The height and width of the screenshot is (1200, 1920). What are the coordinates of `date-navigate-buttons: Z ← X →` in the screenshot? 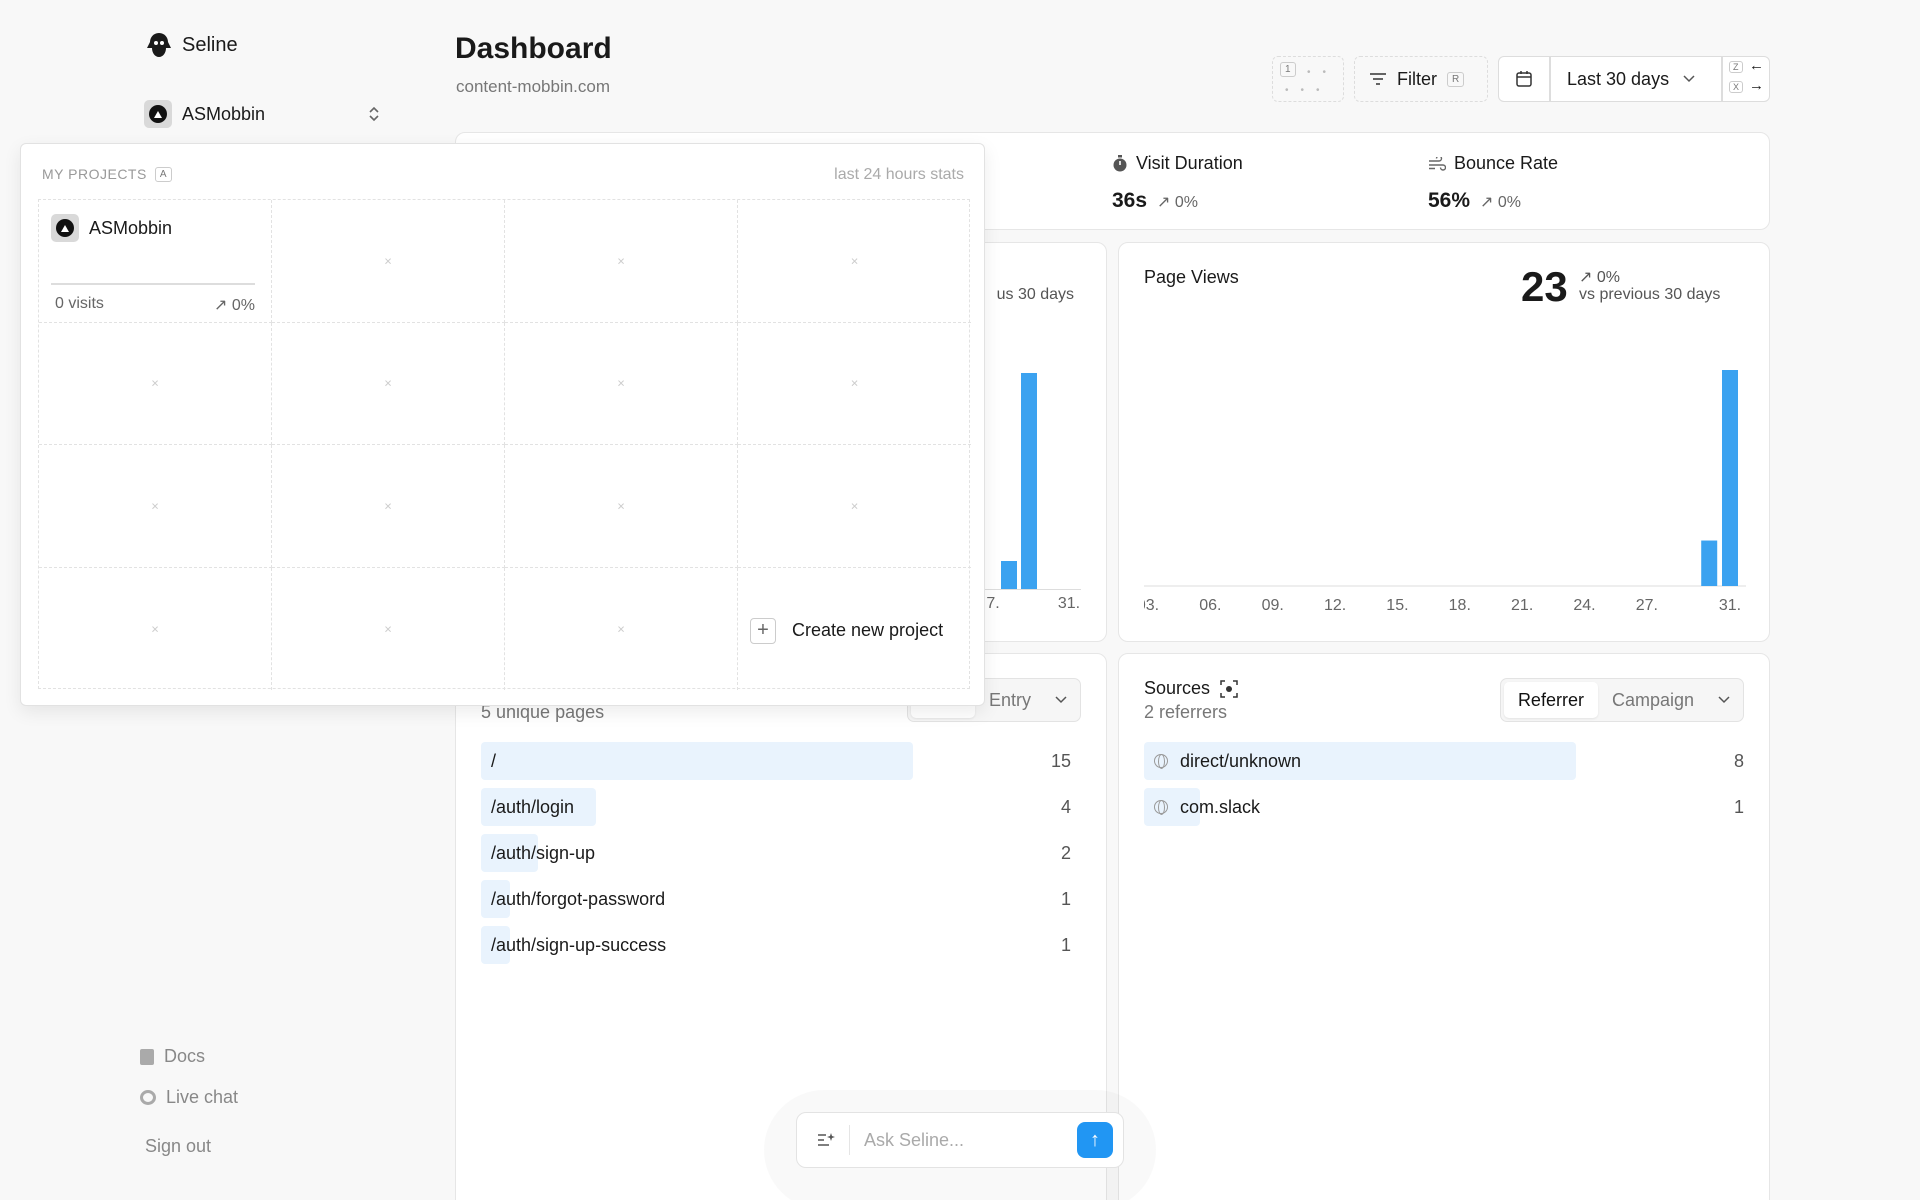 It's located at (1746, 79).